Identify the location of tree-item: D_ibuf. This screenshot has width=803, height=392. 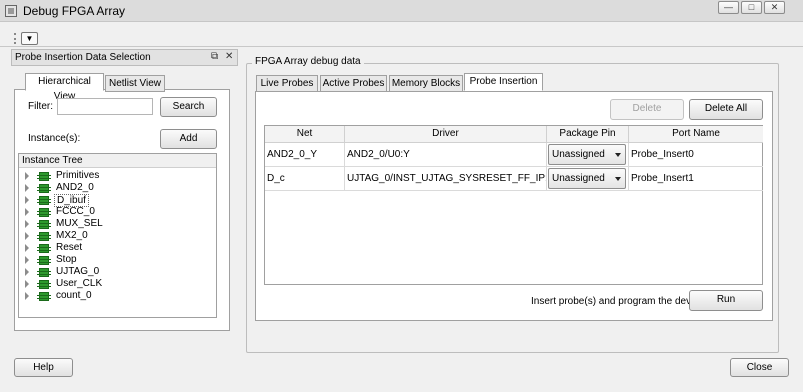
(117, 200).